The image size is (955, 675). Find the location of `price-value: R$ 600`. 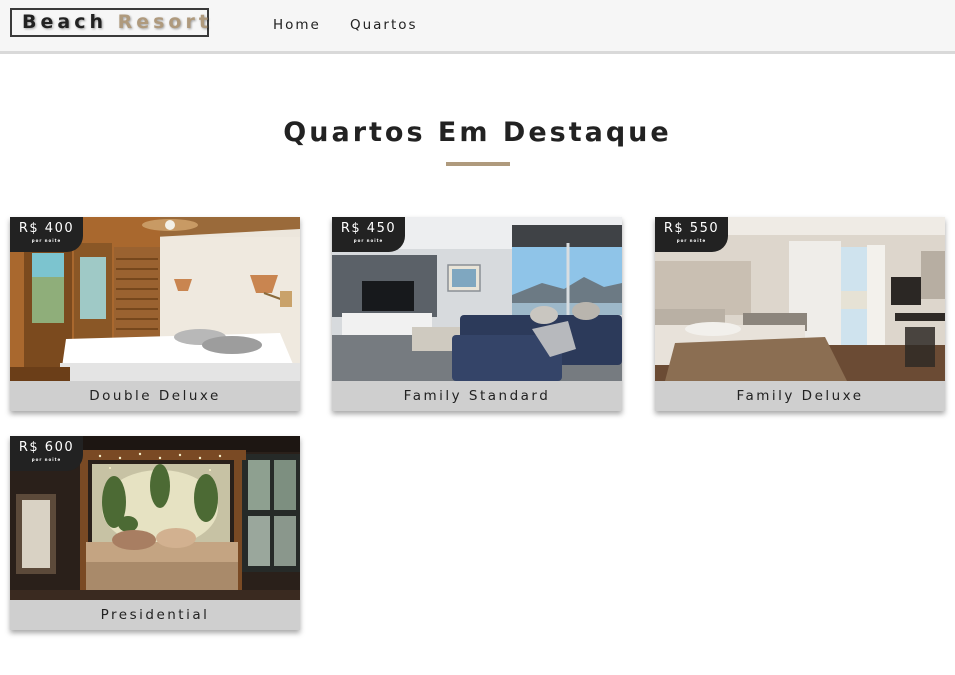

price-value: R$ 600 is located at coordinates (46, 447).